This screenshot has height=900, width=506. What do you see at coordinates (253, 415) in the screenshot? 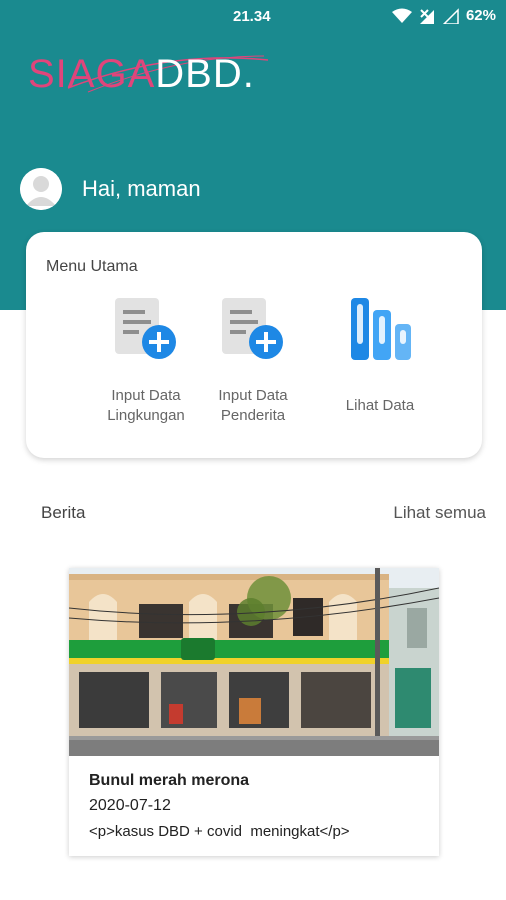
I see `menu-item-label-line2: Penderita` at bounding box center [253, 415].